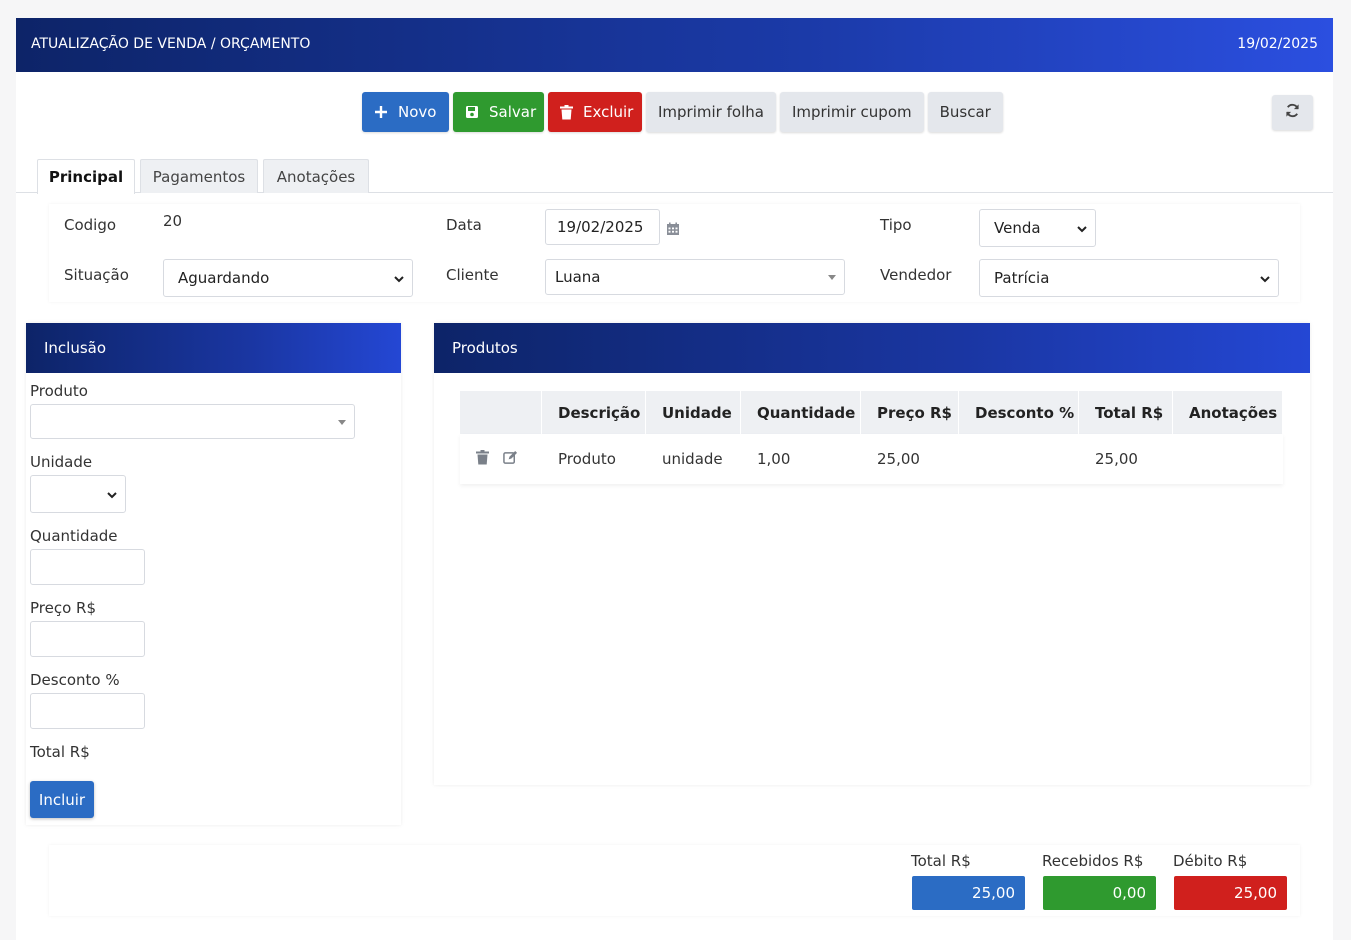 The height and width of the screenshot is (940, 1351). What do you see at coordinates (464, 225) in the screenshot?
I see `data-label: Data` at bounding box center [464, 225].